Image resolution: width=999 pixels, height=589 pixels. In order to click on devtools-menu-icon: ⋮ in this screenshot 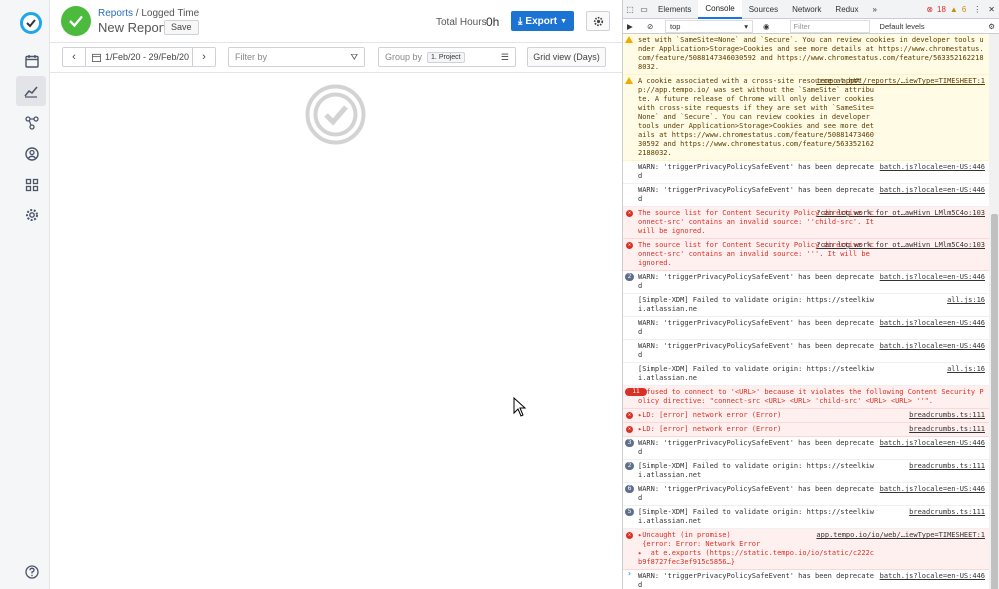, I will do `click(977, 9)`.